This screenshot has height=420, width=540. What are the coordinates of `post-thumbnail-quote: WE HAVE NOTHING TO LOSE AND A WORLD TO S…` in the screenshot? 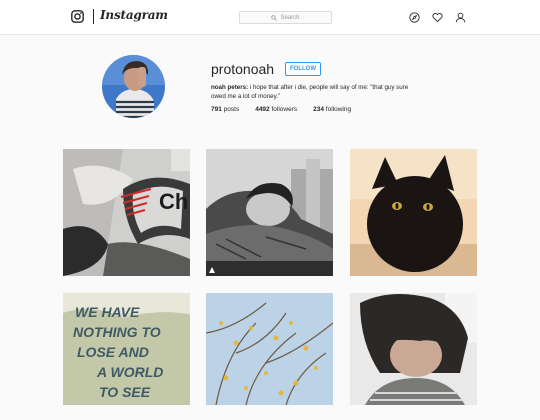 It's located at (126, 356).